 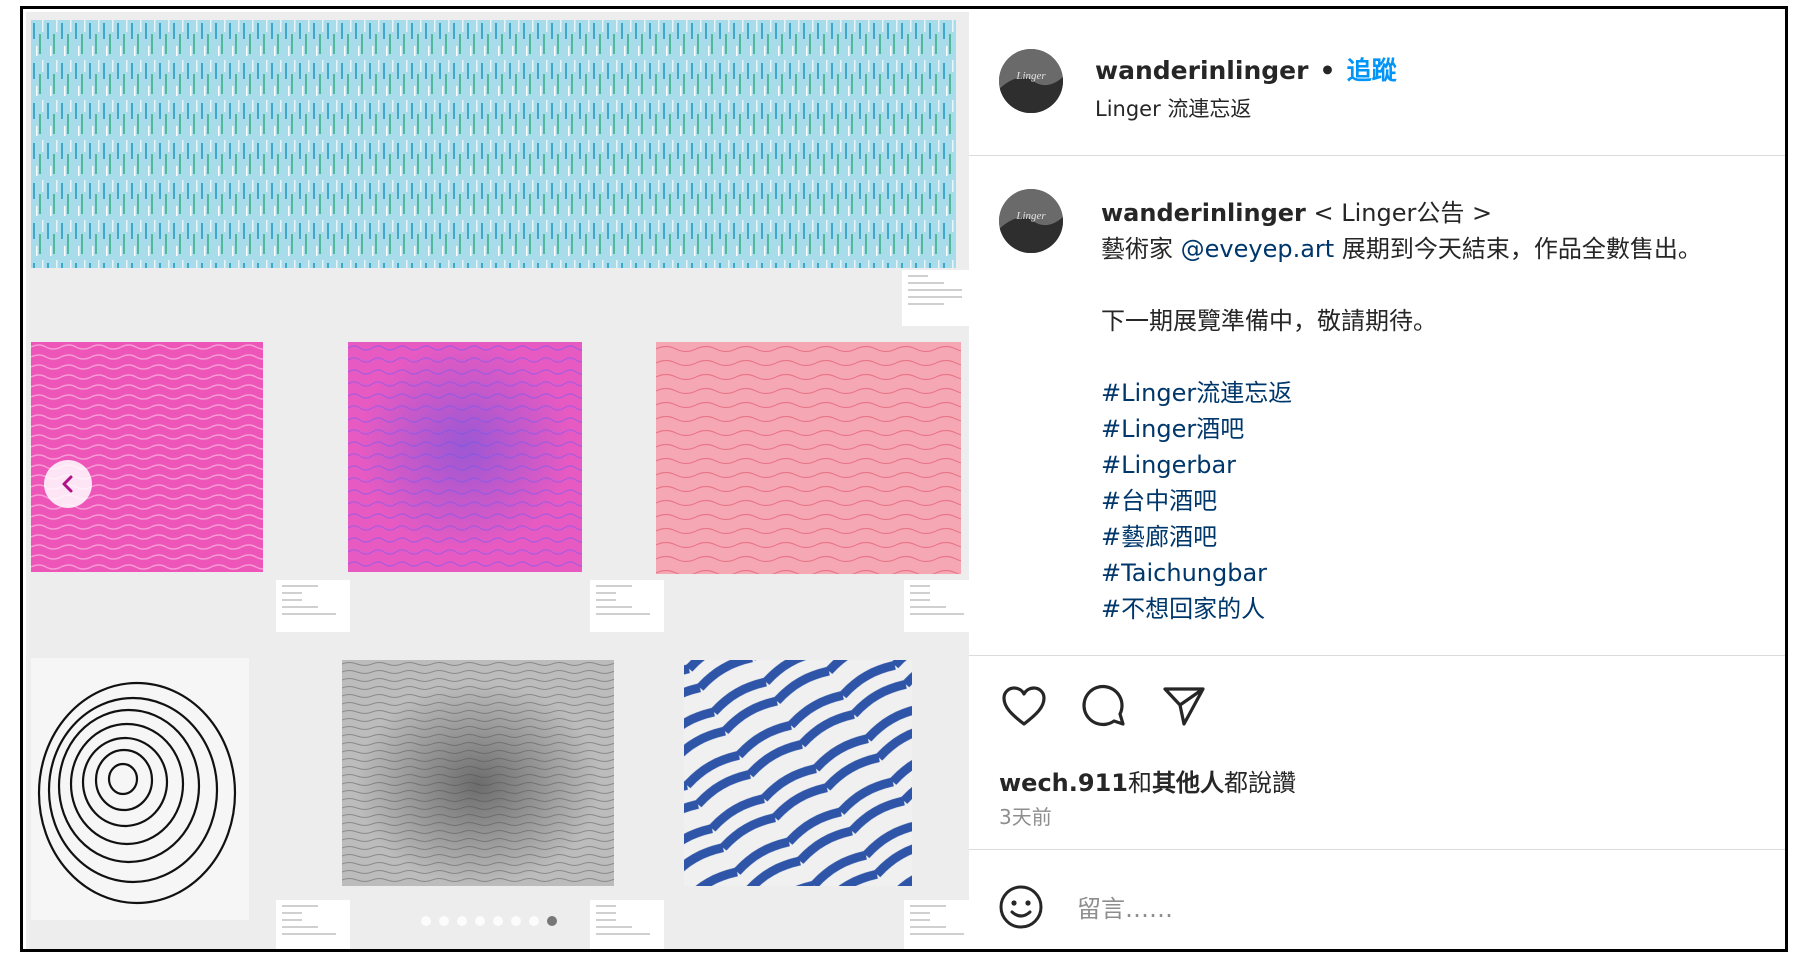 I want to click on likes-summary: wech.911和其他人都說讚, so click(x=1147, y=780).